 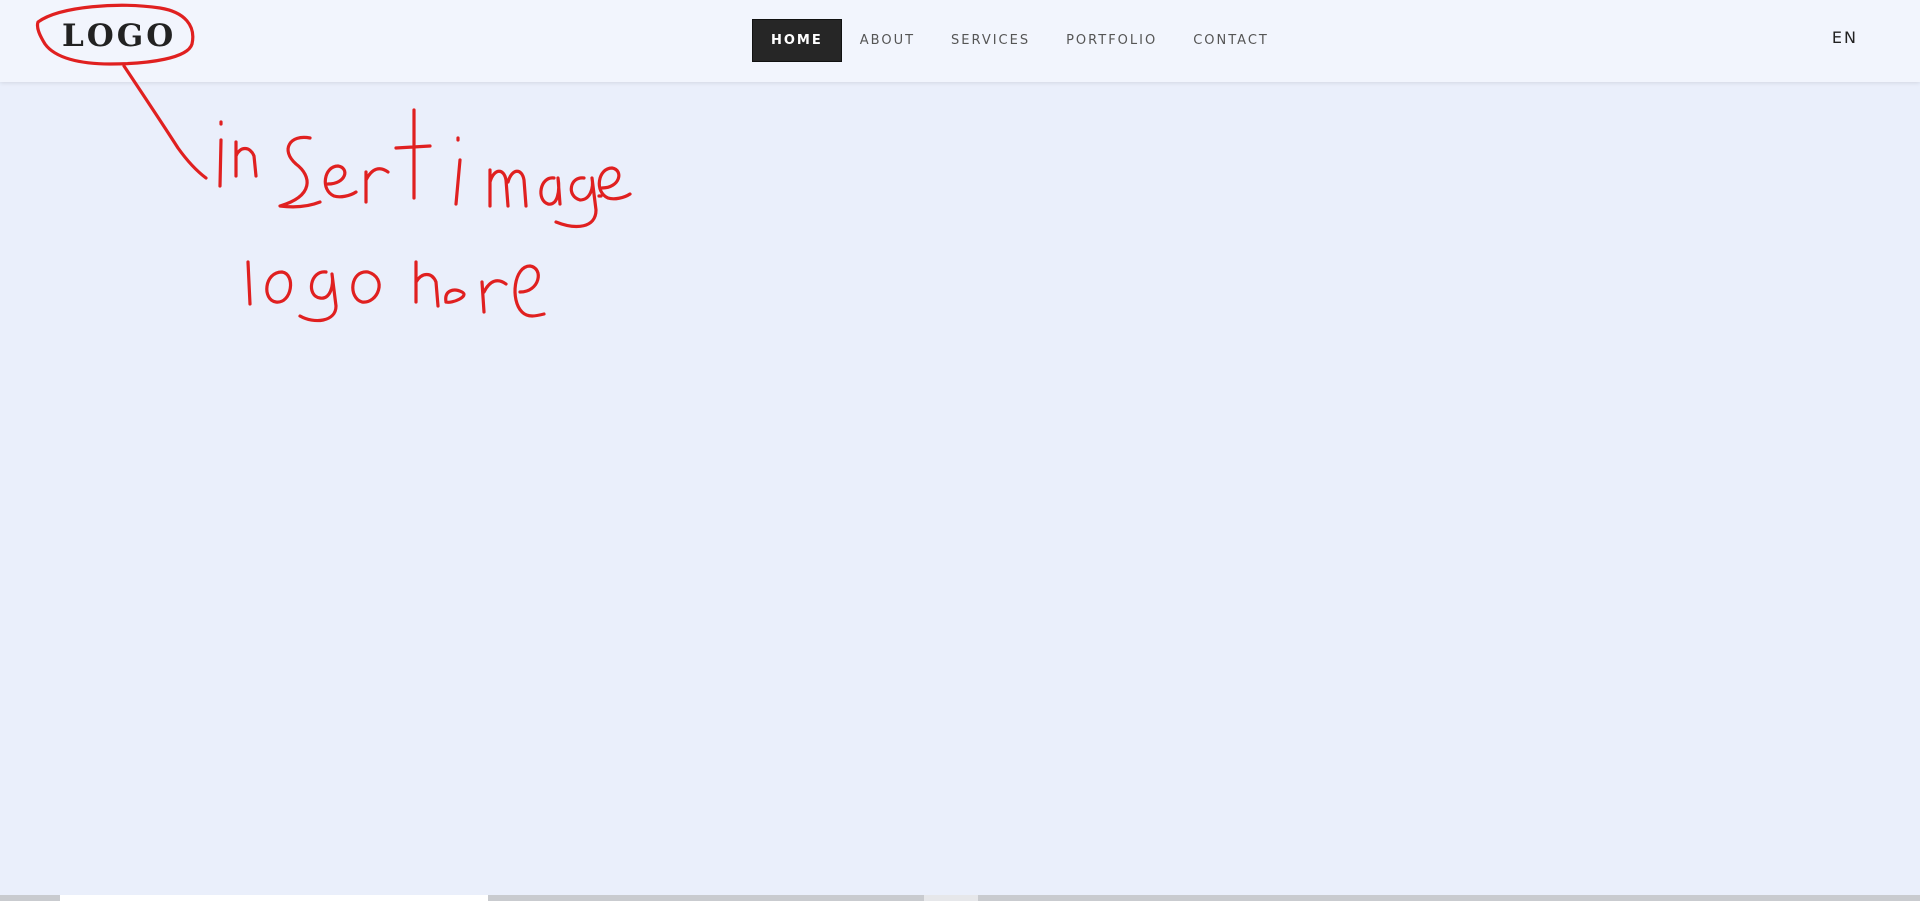 I want to click on s-stroke, so click(x=300, y=172).